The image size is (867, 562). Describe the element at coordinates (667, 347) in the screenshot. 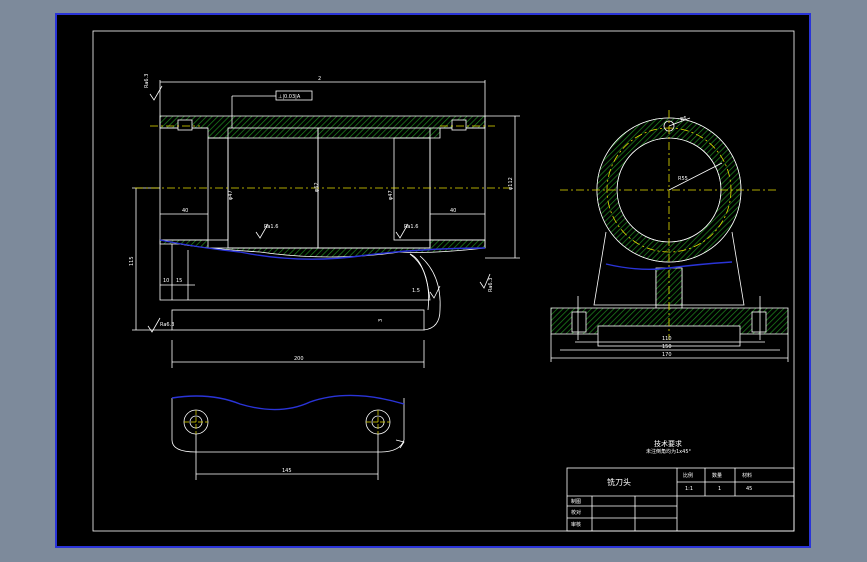

I see `dim-150: 150` at that location.